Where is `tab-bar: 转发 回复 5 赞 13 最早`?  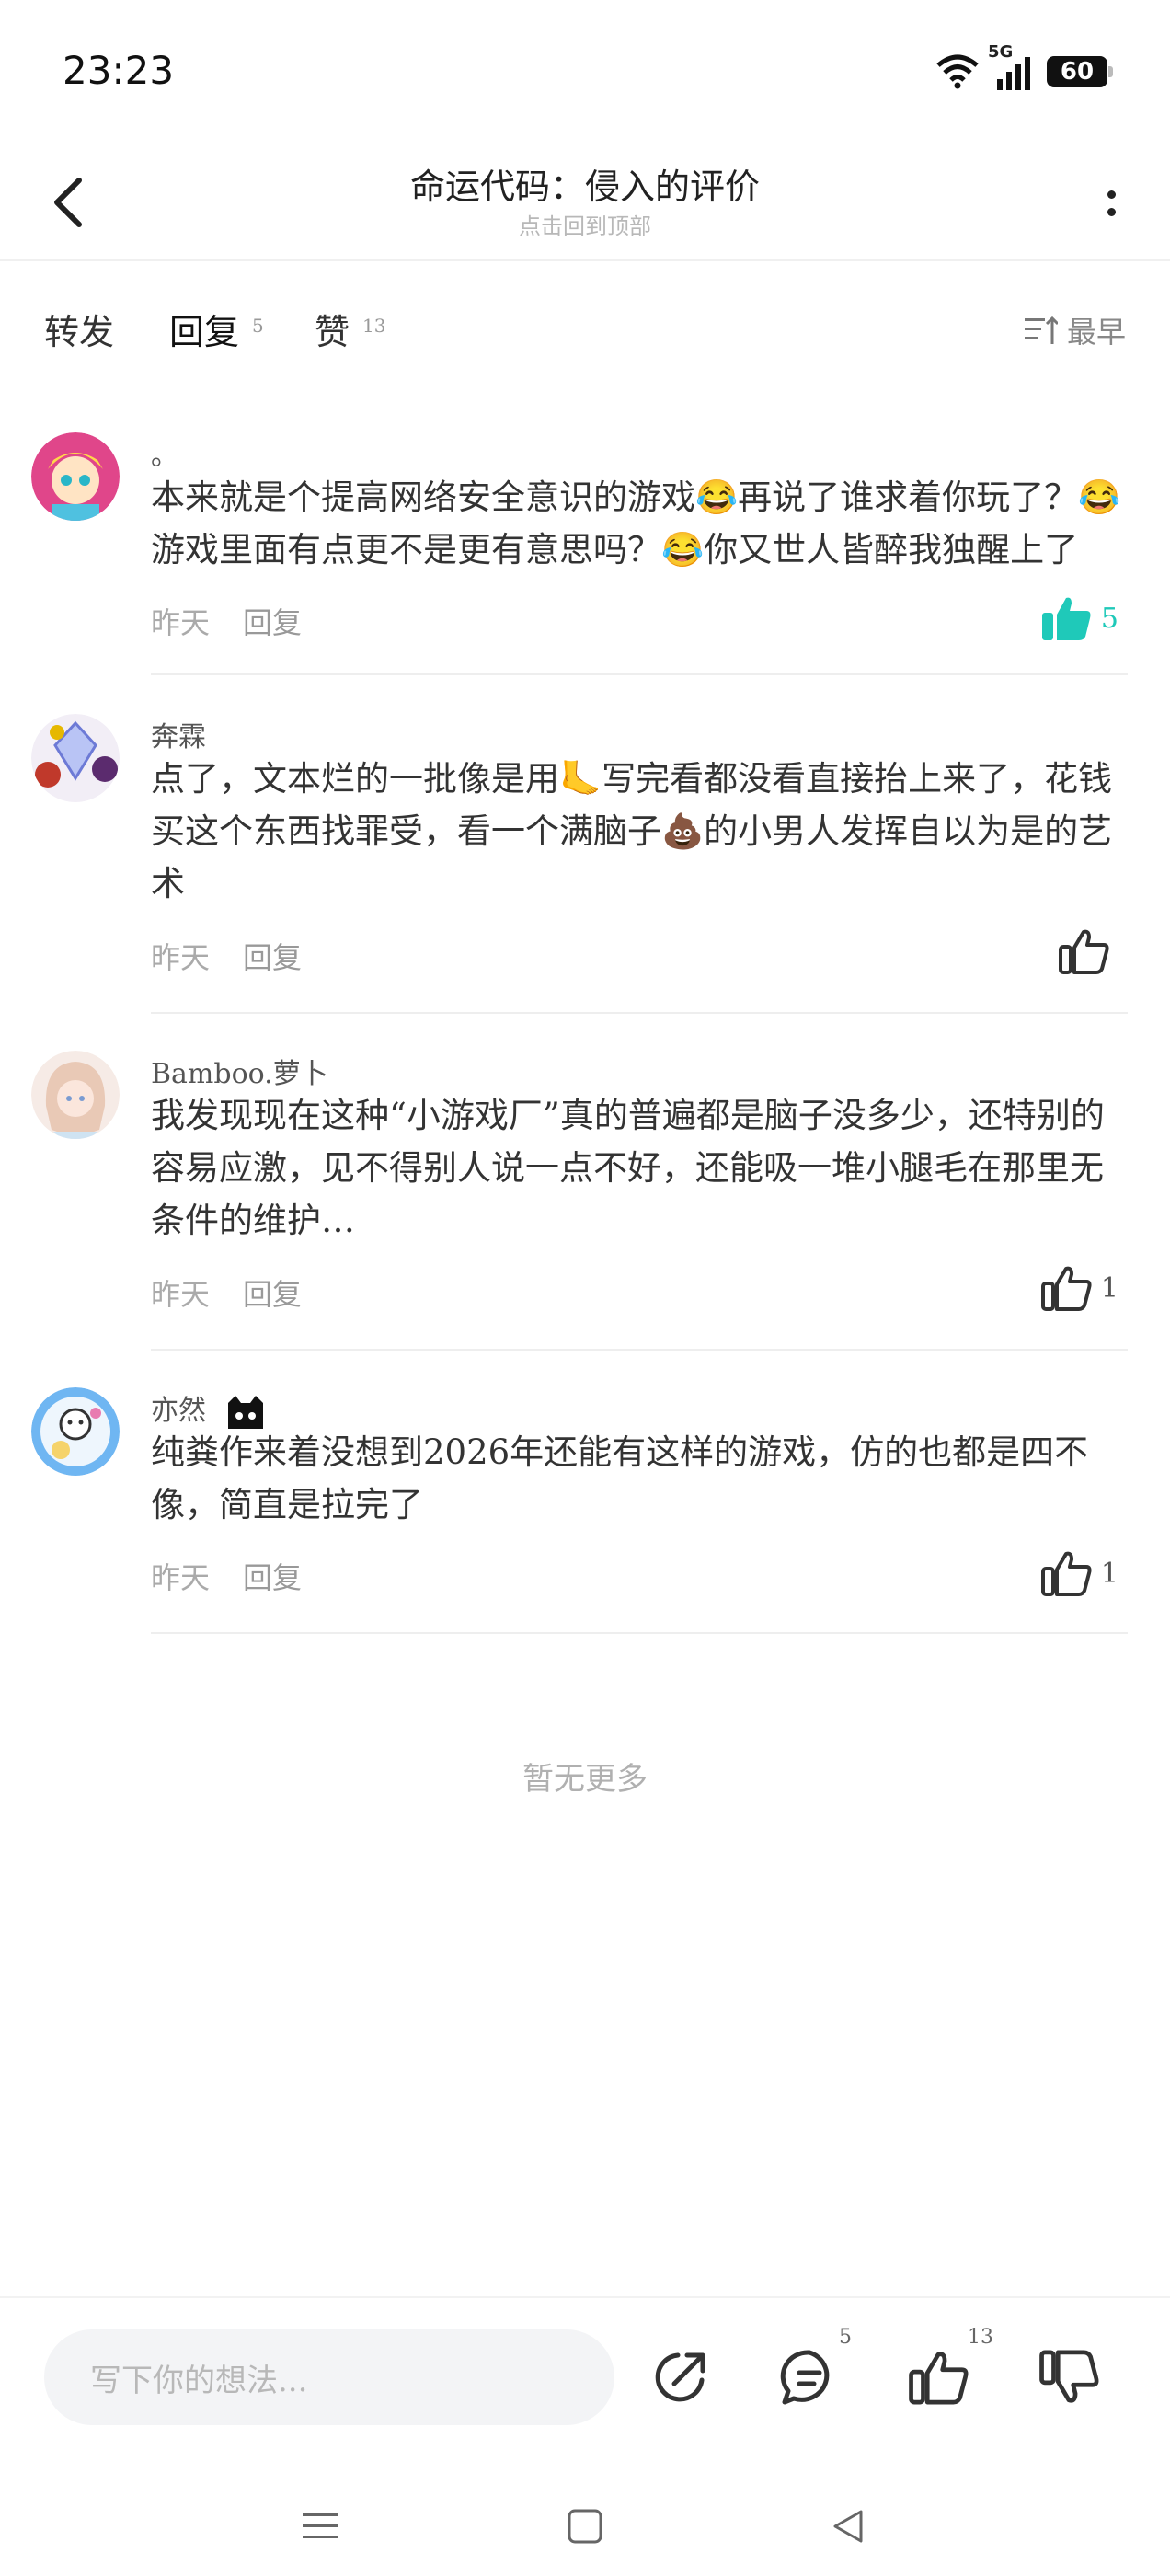 tab-bar: 转发 回复 5 赞 13 最早 is located at coordinates (585, 331).